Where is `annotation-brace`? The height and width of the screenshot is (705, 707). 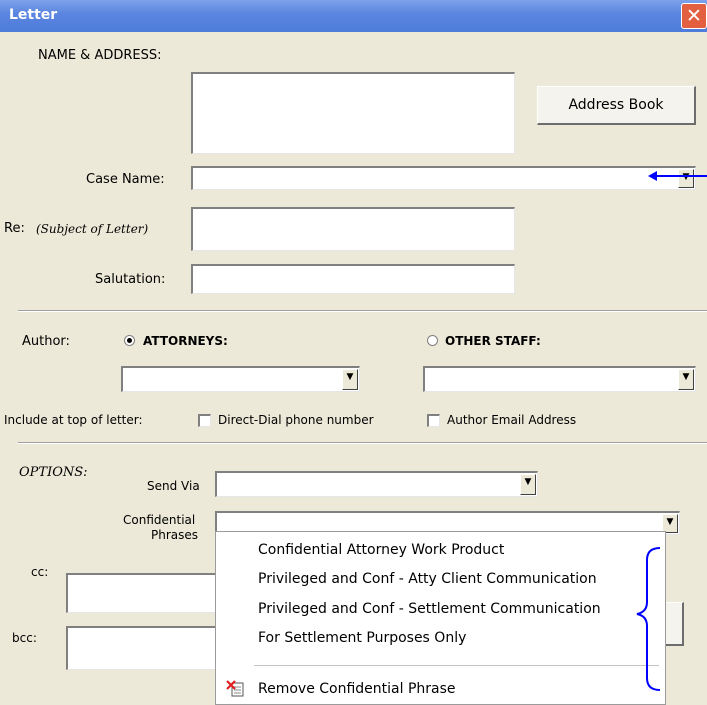
annotation-brace is located at coordinates (648, 619).